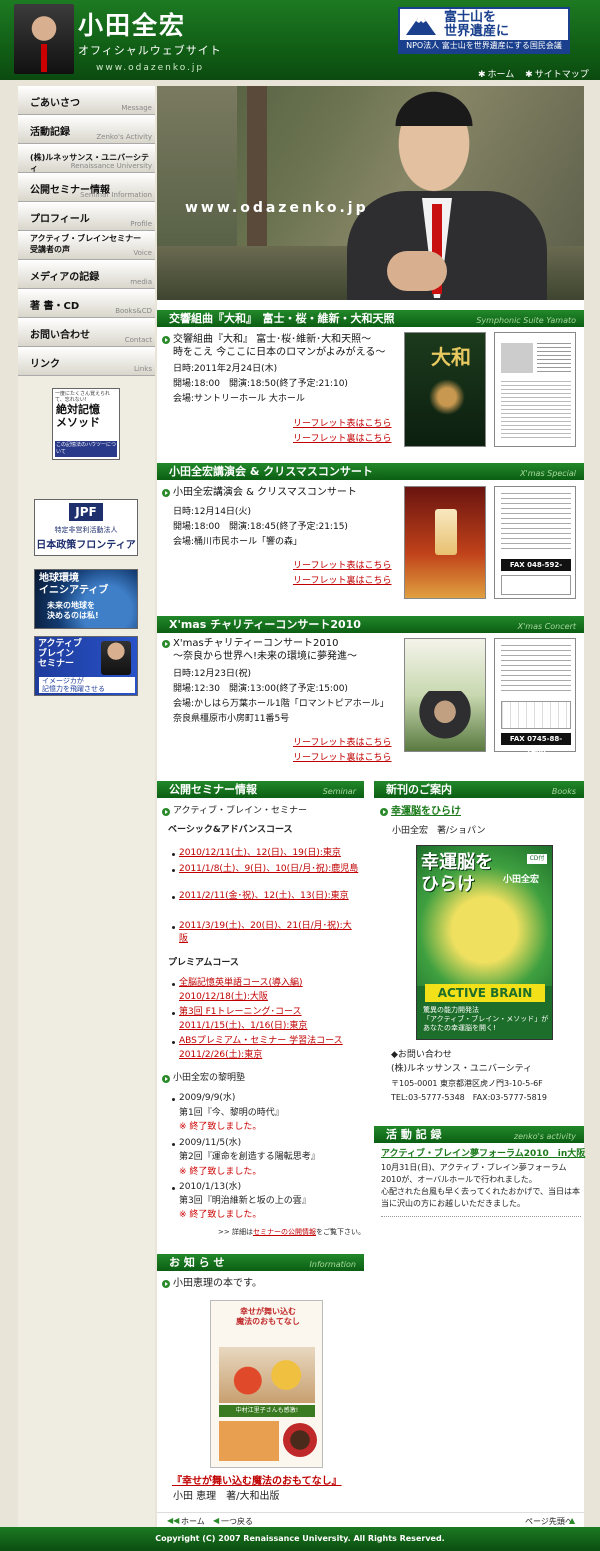 The width and height of the screenshot is (600, 1551). What do you see at coordinates (419, 789) in the screenshot?
I see `section-title: 新刊のご案内` at bounding box center [419, 789].